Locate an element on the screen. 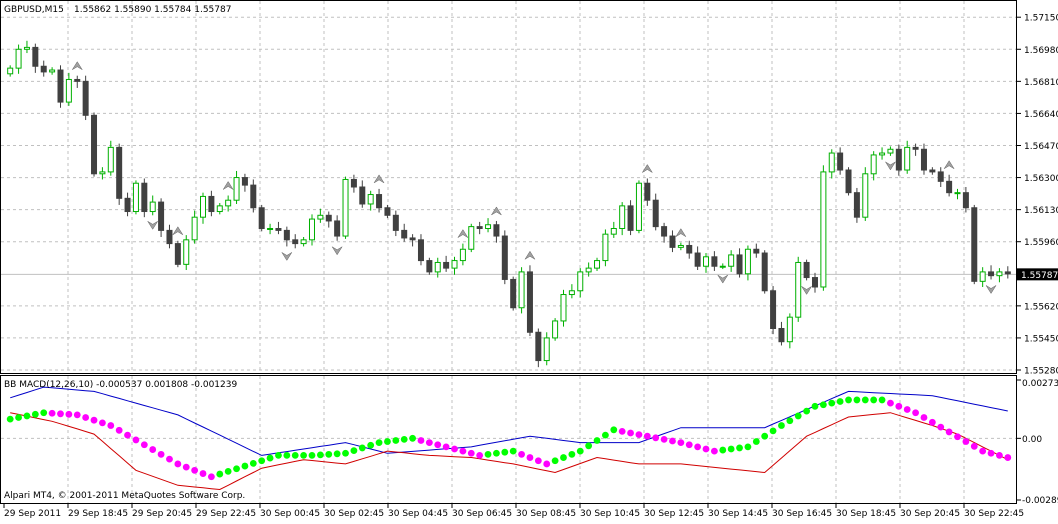  x-tick-label: 30 Sep 18:45 is located at coordinates (866, 514).